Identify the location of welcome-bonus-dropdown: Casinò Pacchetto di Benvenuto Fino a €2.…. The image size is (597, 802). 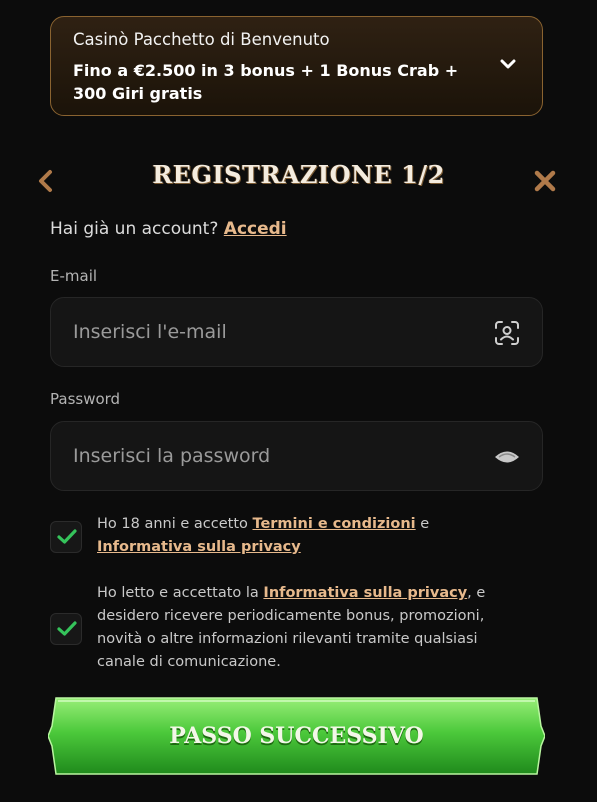
(296, 66).